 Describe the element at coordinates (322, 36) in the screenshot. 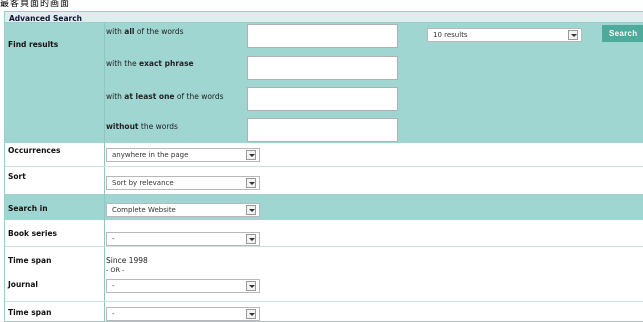

I see `all-words-input` at that location.